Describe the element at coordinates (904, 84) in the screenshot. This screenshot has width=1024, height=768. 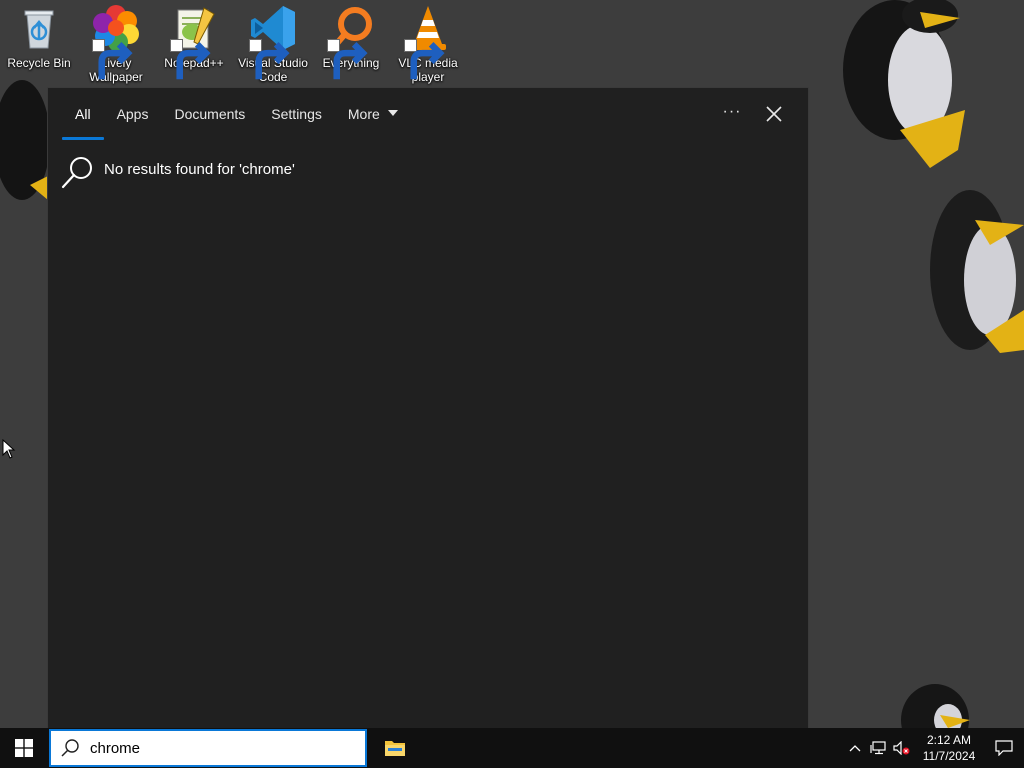
I see `penguin-wallpaper-top-right` at that location.